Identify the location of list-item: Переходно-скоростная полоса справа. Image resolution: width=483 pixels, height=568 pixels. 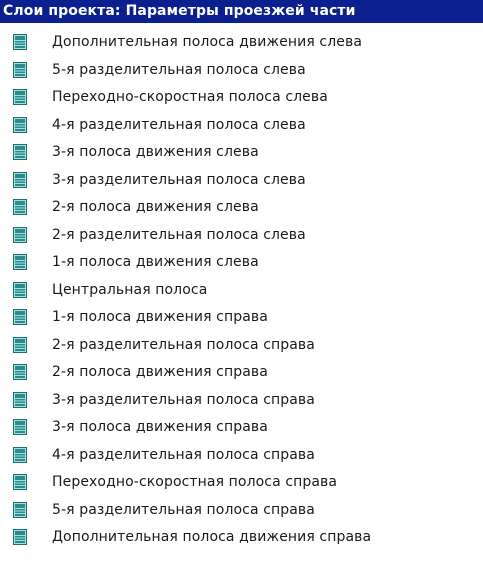
(241, 483).